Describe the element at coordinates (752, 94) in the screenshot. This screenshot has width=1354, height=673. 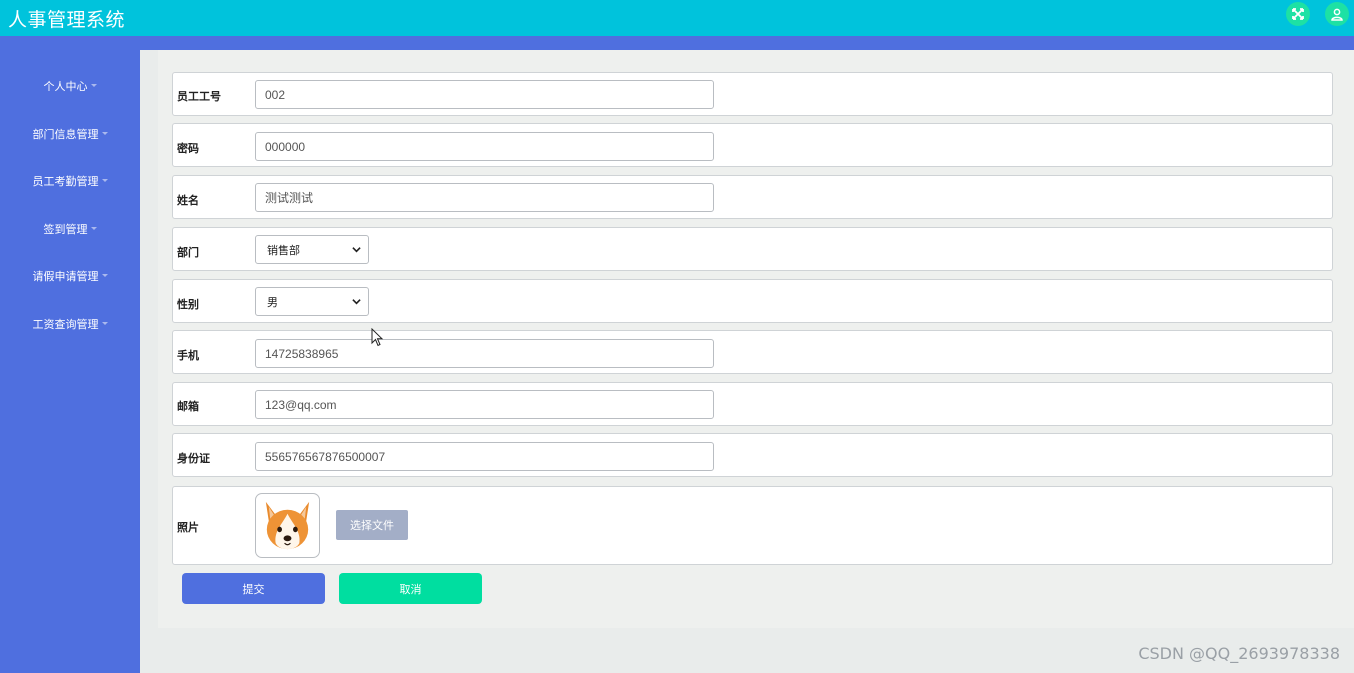
I see `form-row-employee-id: 员工工号` at that location.